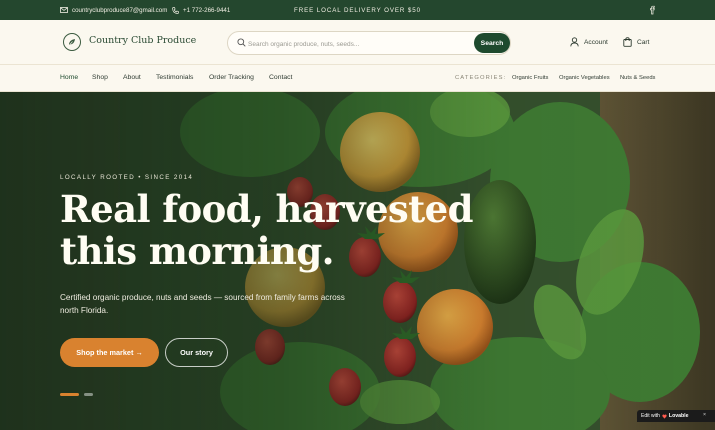 The width and height of the screenshot is (715, 430). I want to click on our-story-label: Our story, so click(196, 352).